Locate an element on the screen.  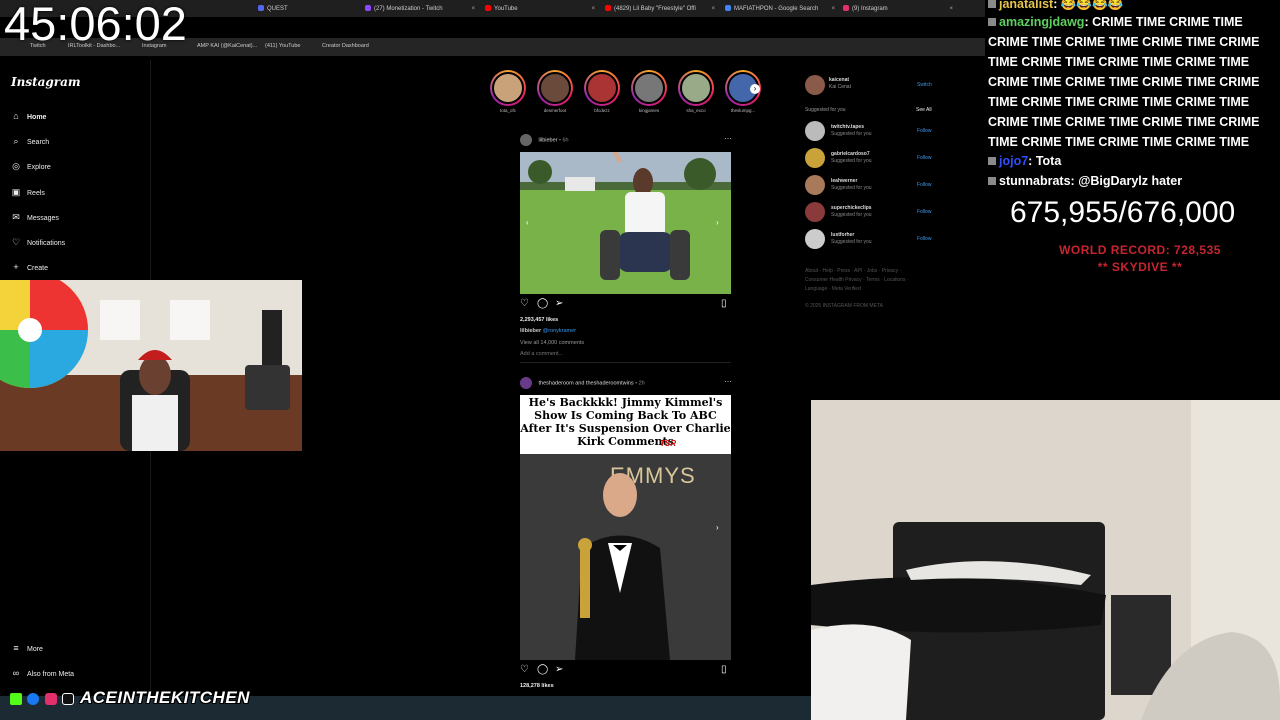
suggested-account: lustforher Suggested for you Follow is located at coordinates (868, 239).